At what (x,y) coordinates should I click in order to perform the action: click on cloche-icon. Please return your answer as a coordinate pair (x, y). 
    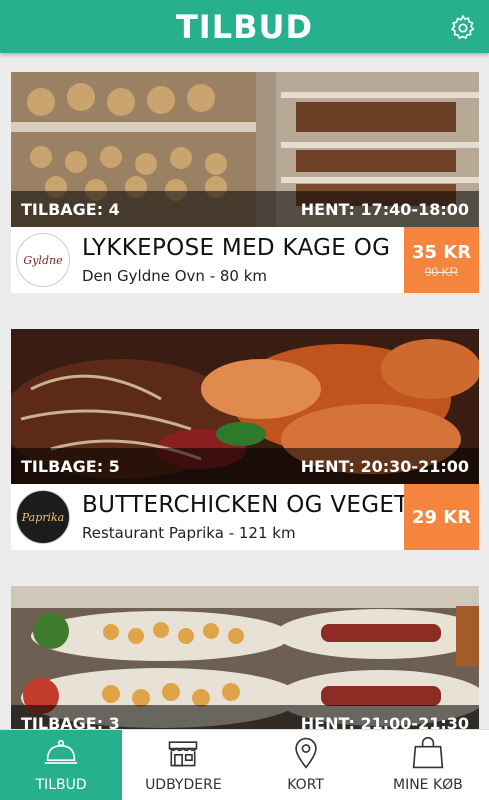
    Looking at the image, I should click on (61, 752).